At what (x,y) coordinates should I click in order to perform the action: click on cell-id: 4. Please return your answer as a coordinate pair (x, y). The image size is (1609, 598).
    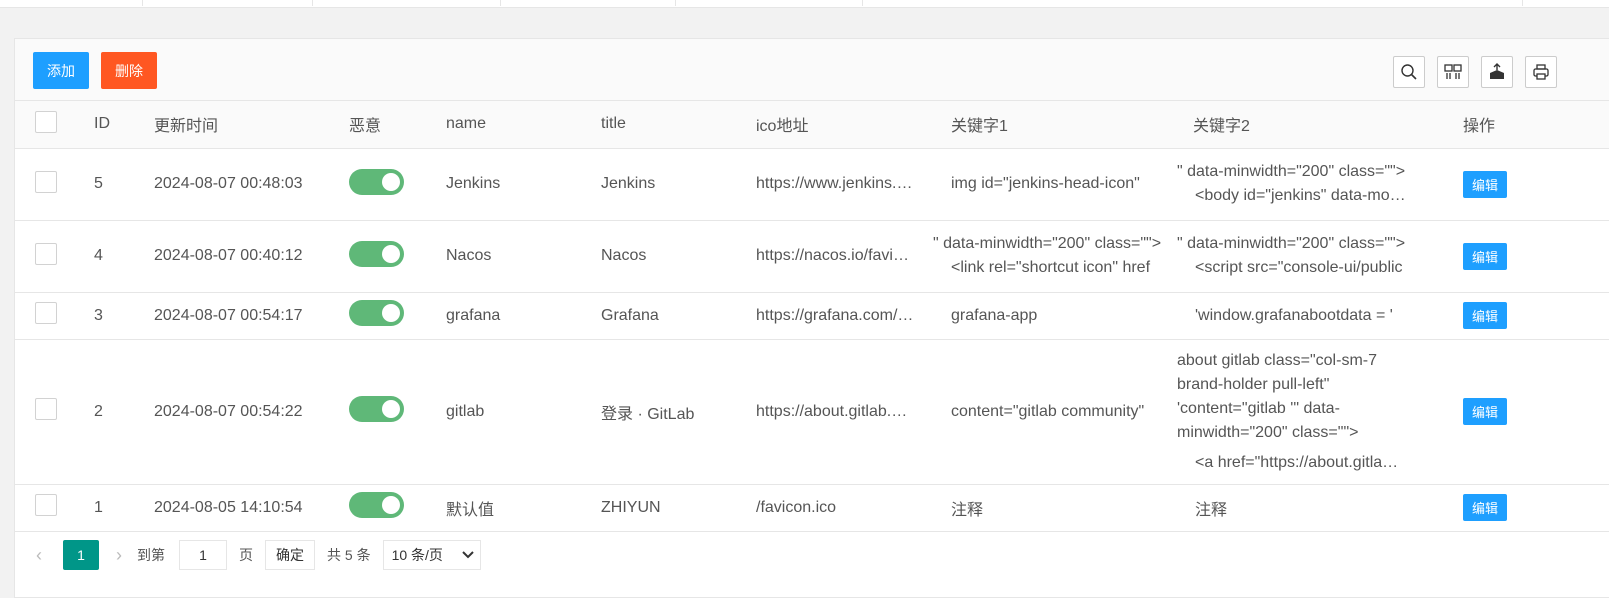
    Looking at the image, I should click on (124, 256).